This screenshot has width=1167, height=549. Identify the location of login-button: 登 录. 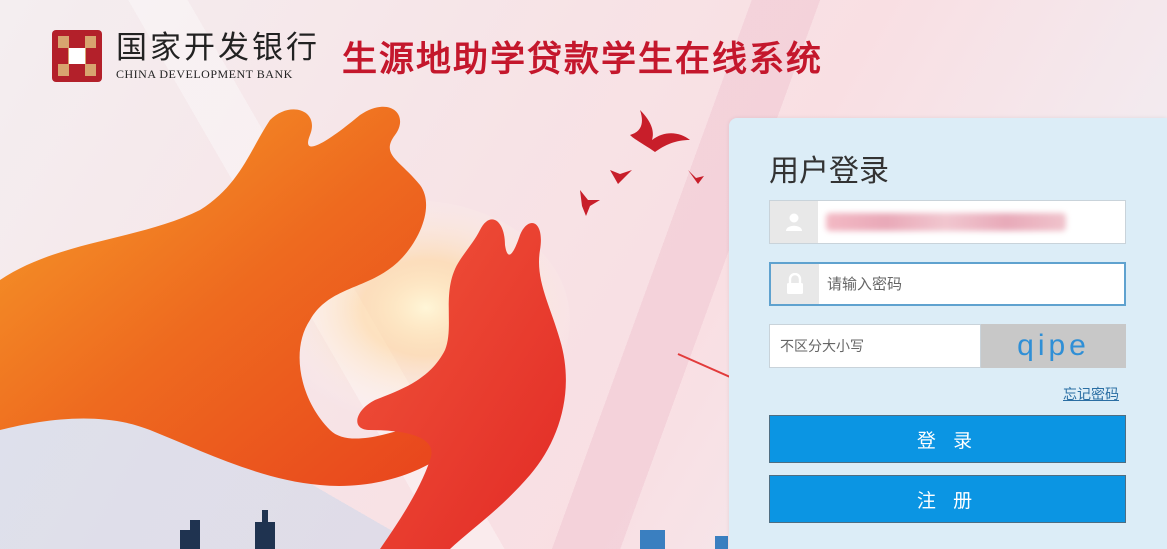
(947, 439).